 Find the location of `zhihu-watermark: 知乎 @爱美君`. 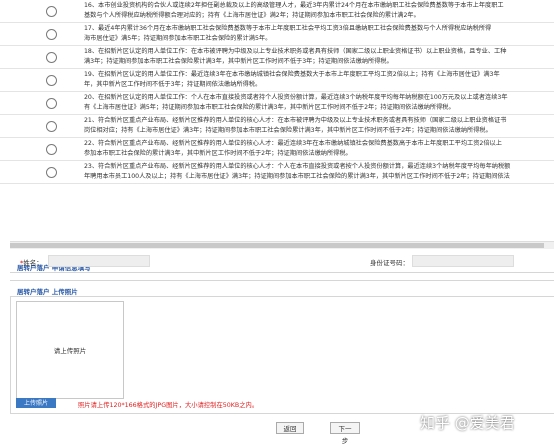

zhihu-watermark: 知乎 @爱美君 is located at coordinates (467, 423).